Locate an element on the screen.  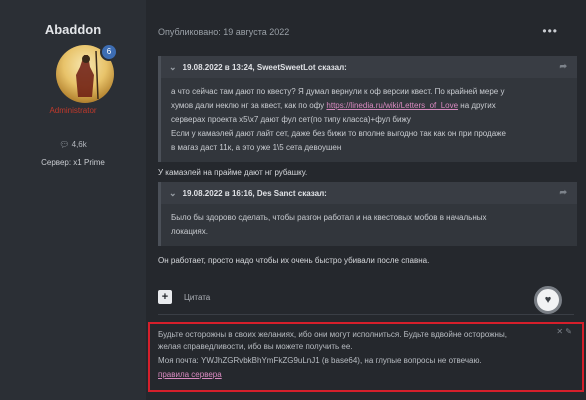
post-date: Опубликовано: 19 августа 2022 is located at coordinates (224, 32).